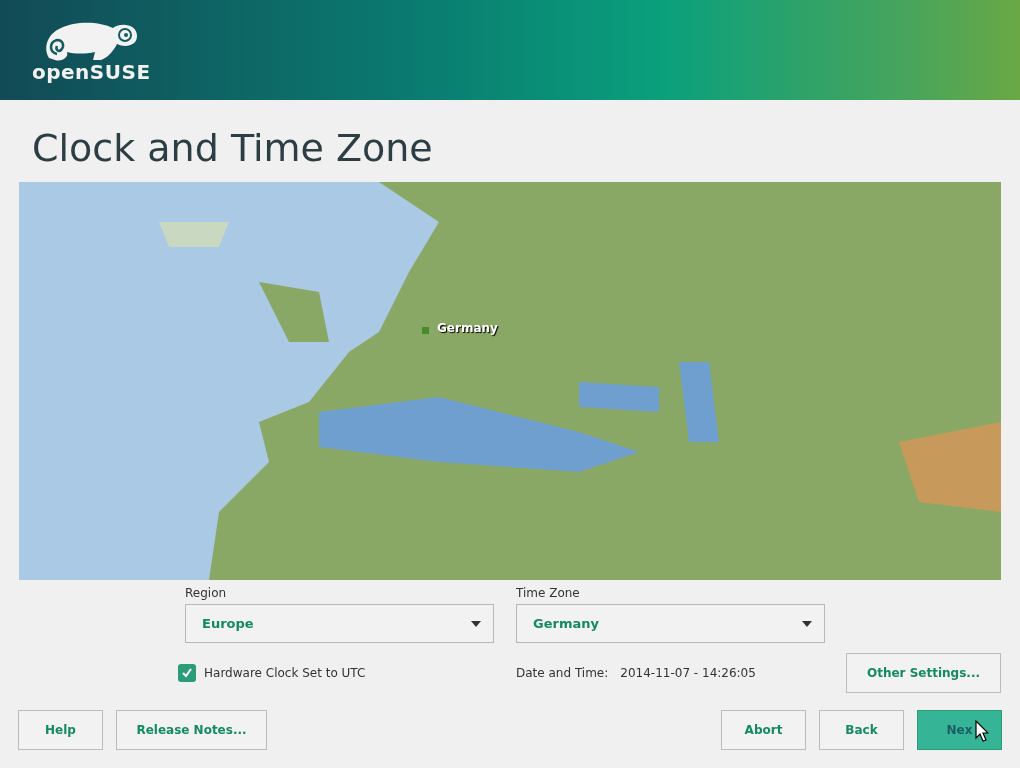  Describe the element at coordinates (670, 623) in the screenshot. I see `time-zone-dropdown: Germany` at that location.